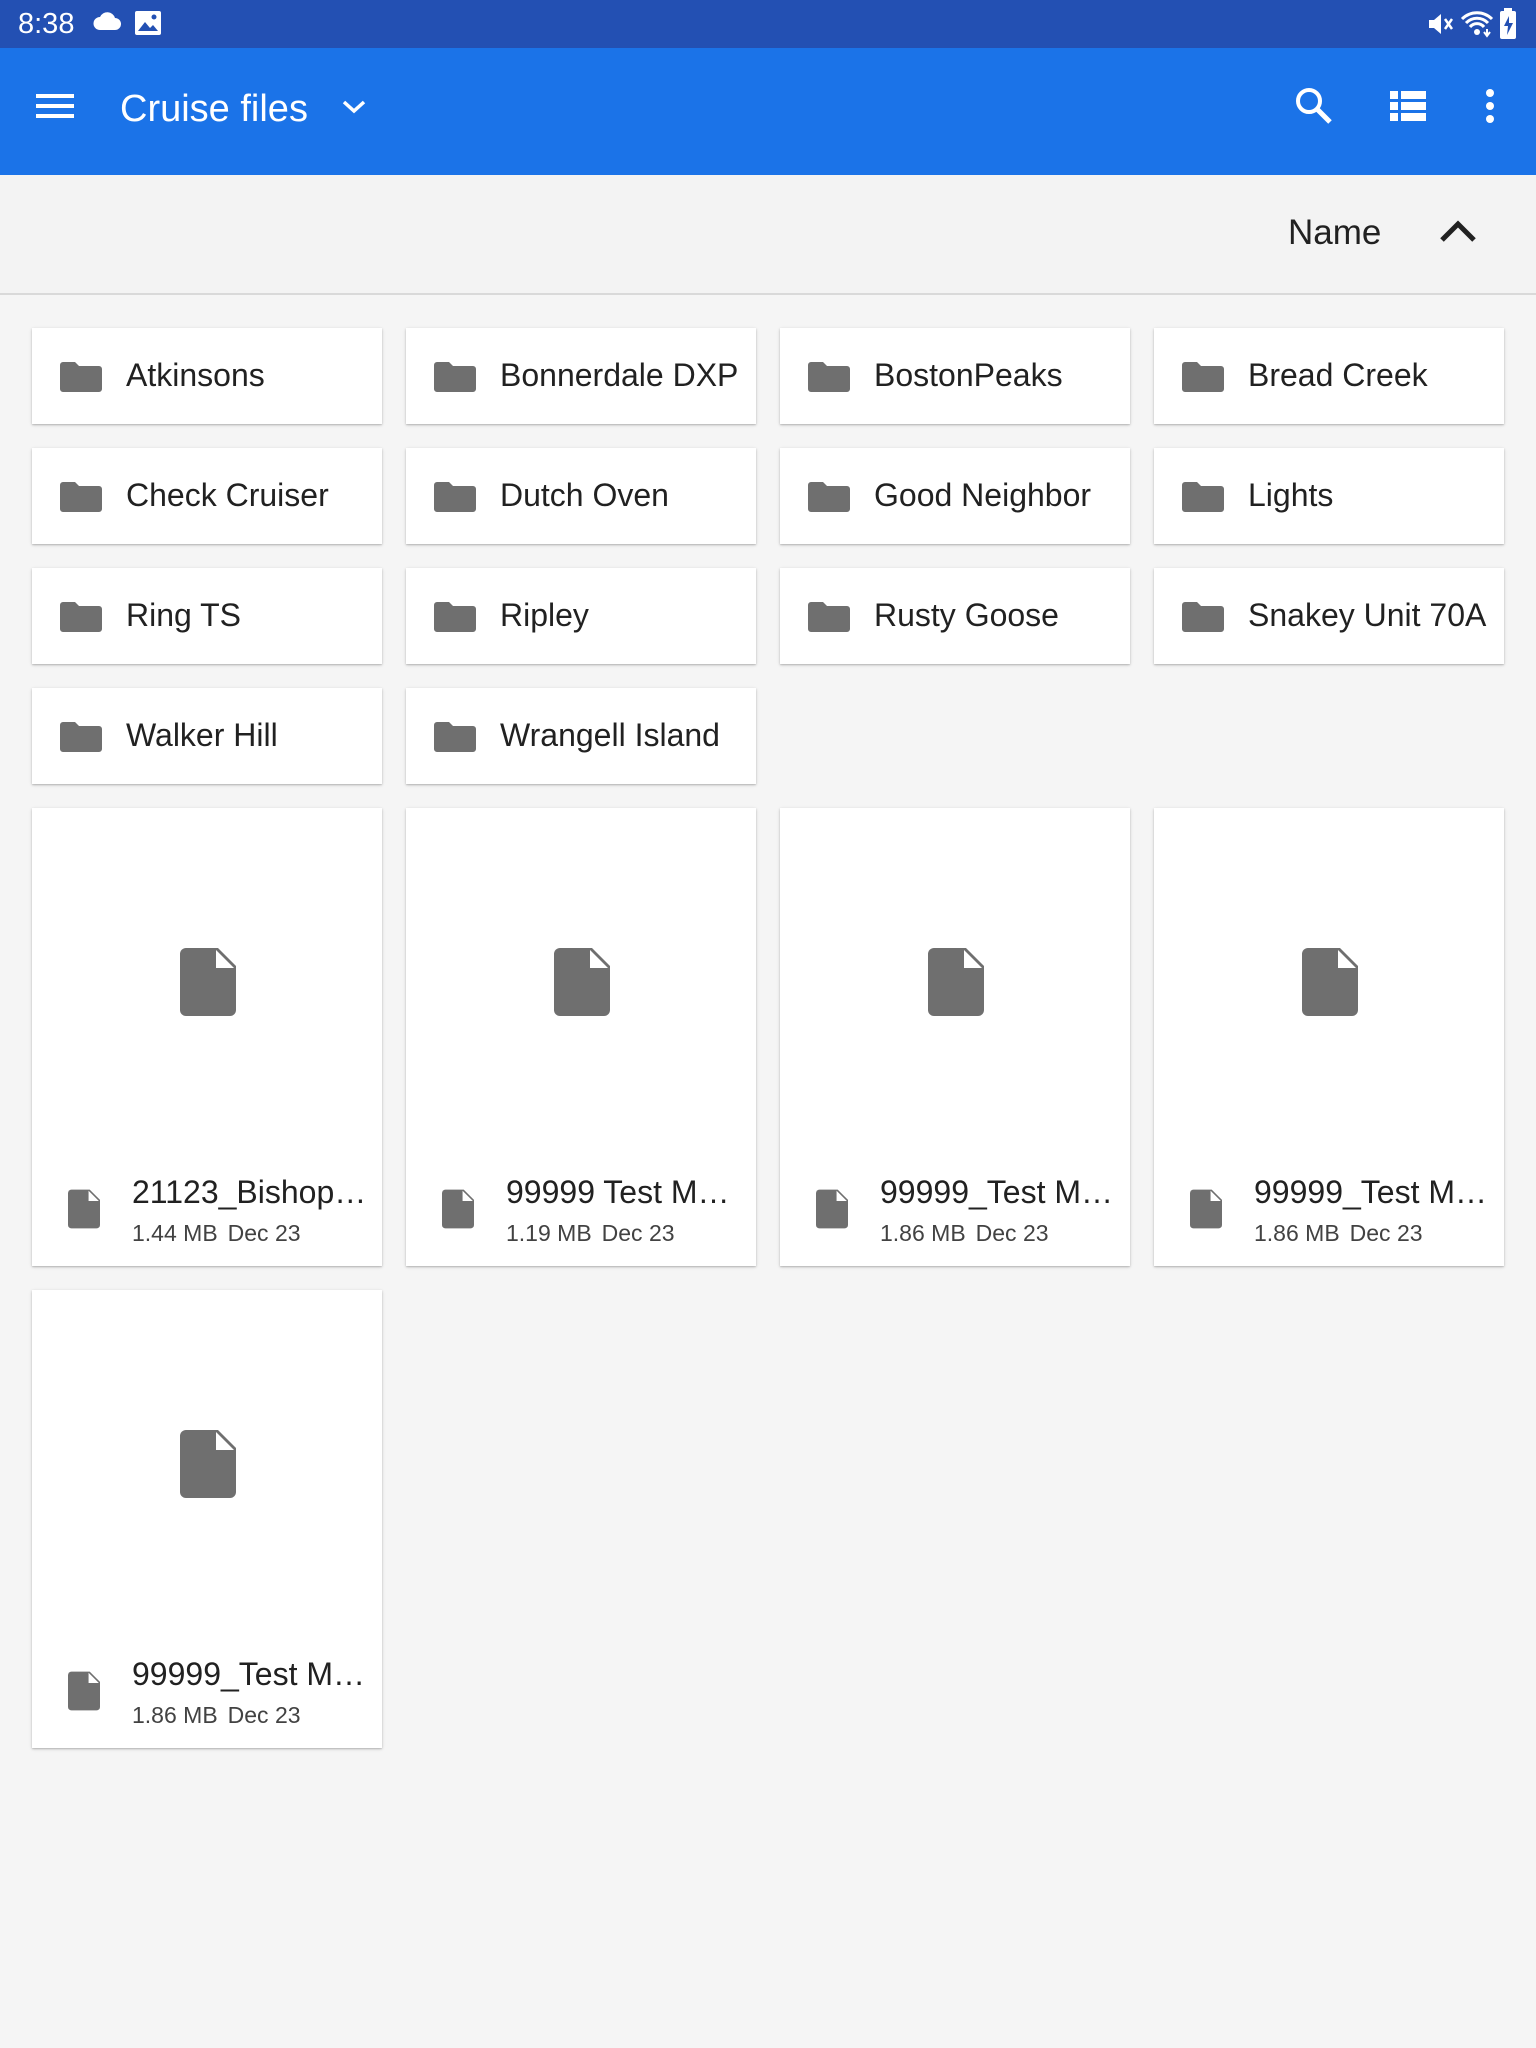  I want to click on folder-name: Ring TS, so click(184, 615).